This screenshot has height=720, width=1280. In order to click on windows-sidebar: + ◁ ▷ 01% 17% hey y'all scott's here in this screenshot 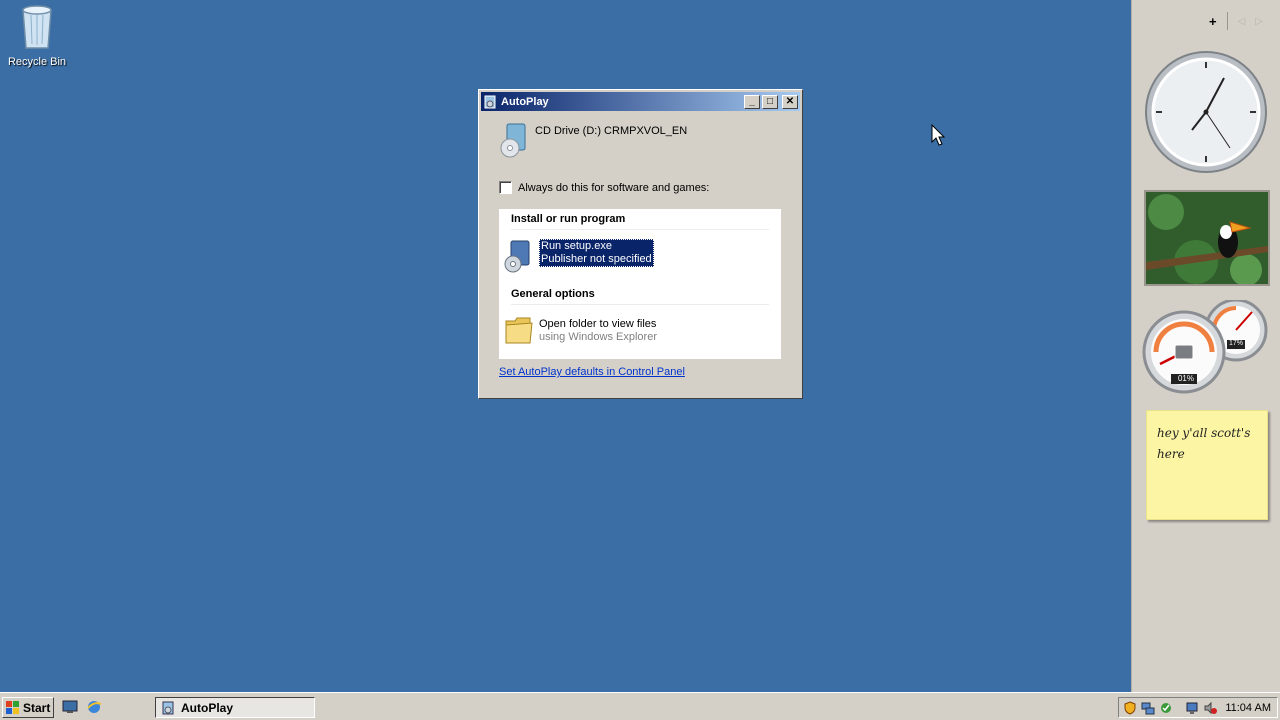, I will do `click(1205, 346)`.